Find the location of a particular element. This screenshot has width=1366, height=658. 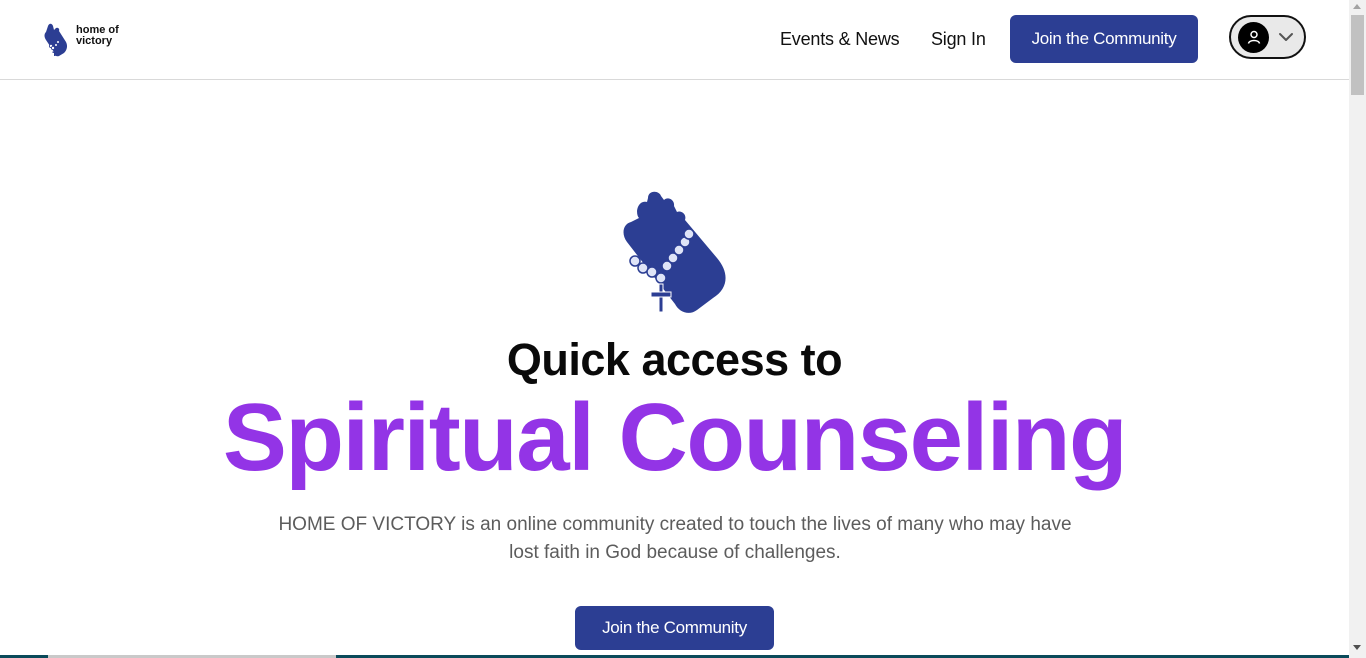

scrollbar-thumb is located at coordinates (1357, 55).